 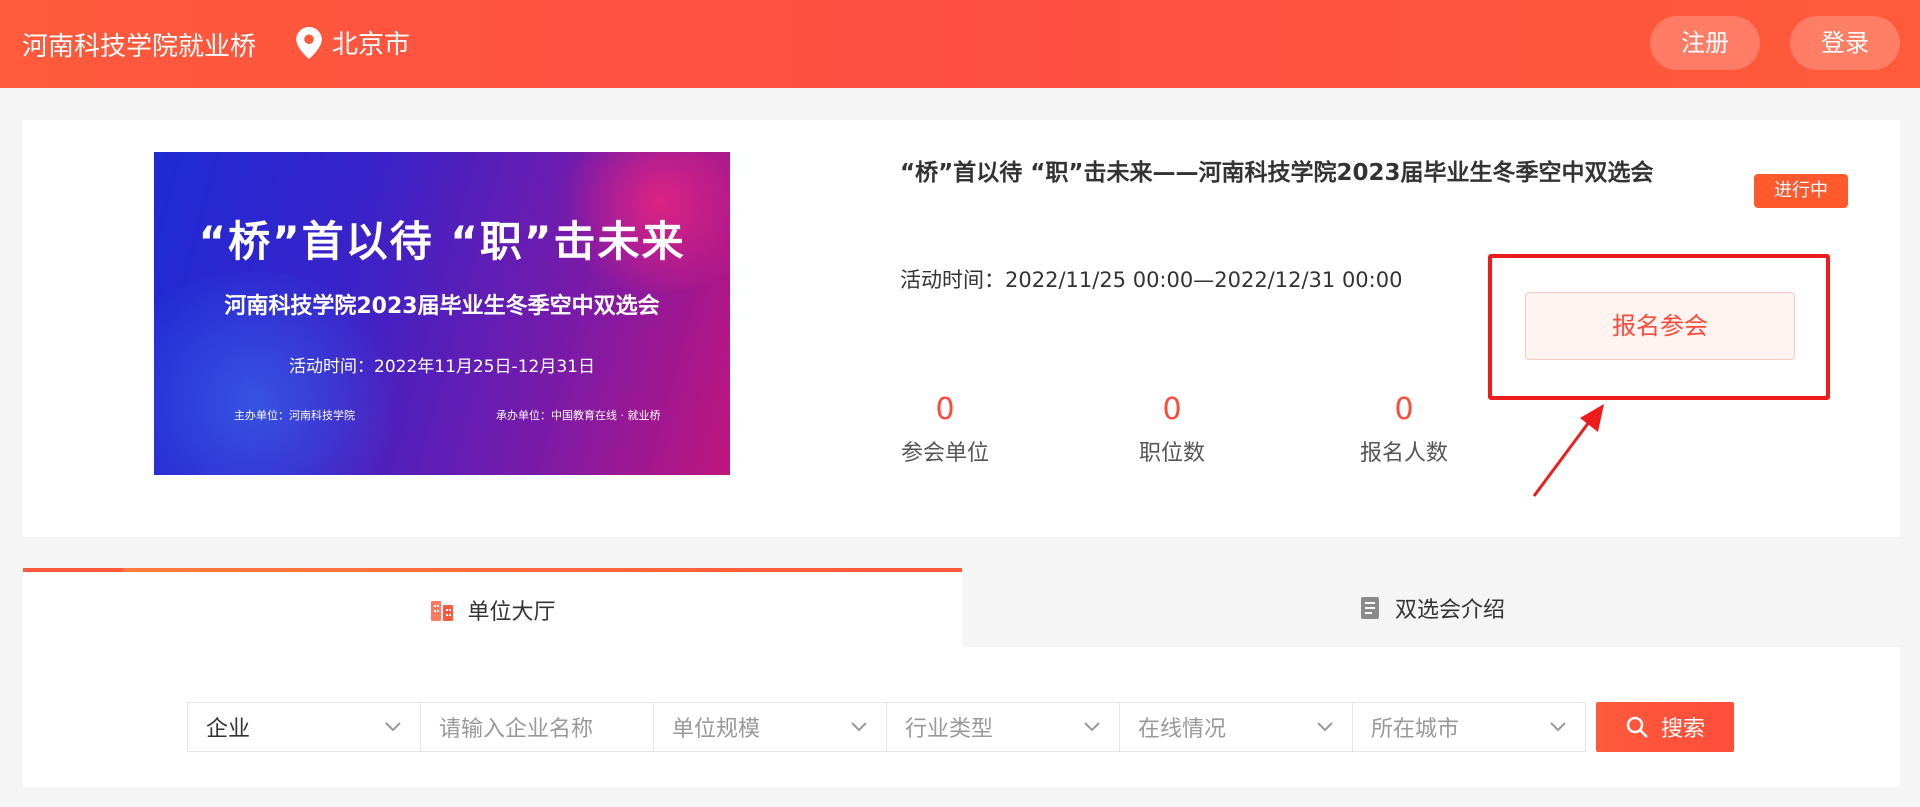 I want to click on search-button: 搜索, so click(x=1665, y=727).